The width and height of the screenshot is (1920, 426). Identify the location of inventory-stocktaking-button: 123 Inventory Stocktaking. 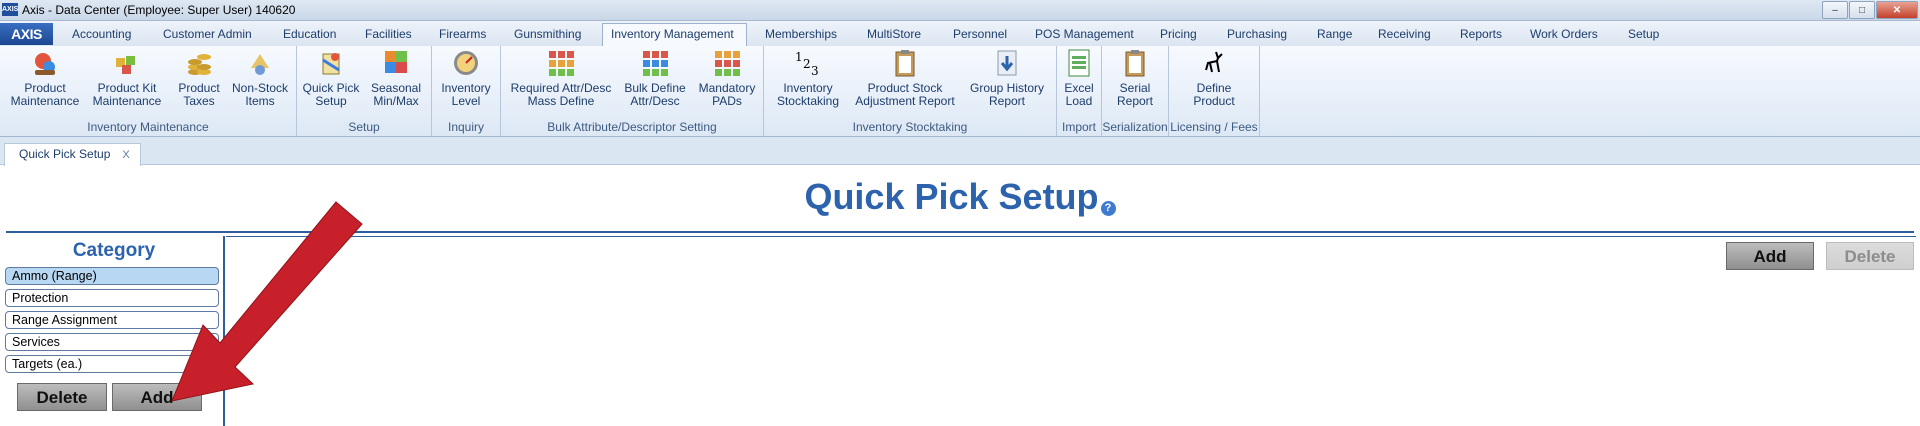
(808, 78).